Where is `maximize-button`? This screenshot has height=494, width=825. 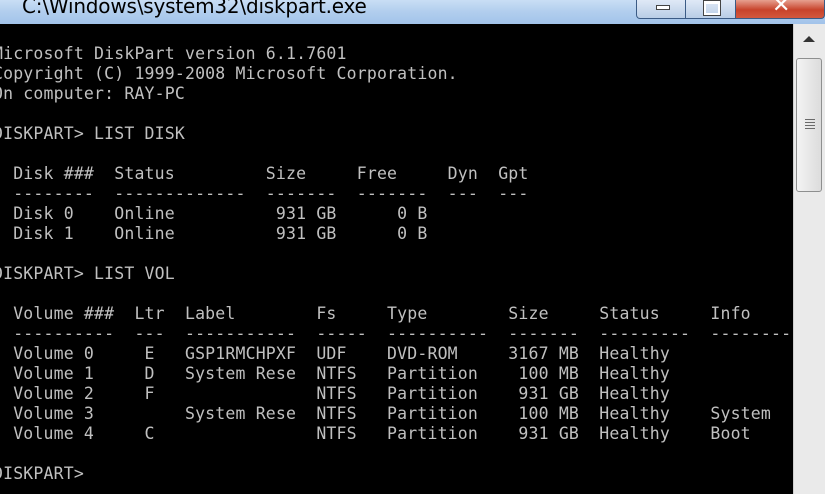
maximize-button is located at coordinates (711, 9).